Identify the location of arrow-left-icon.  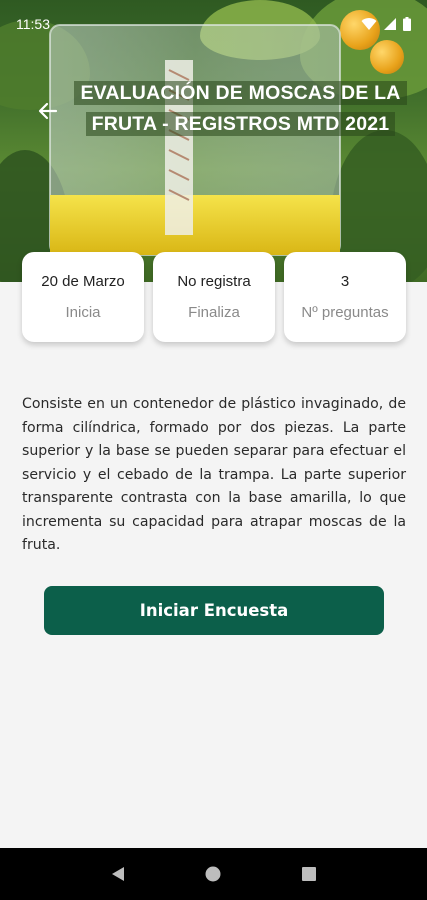
(48, 111).